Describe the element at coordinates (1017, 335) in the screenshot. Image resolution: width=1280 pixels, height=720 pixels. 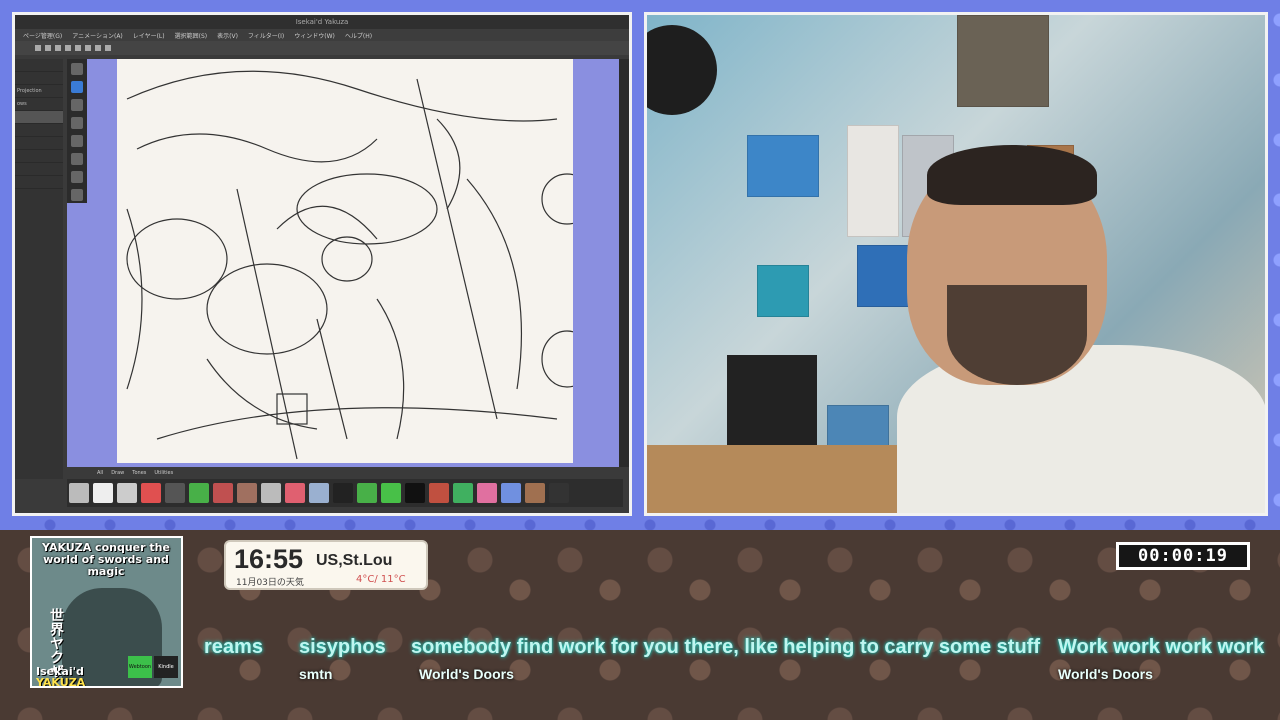
I see `person-beard` at that location.